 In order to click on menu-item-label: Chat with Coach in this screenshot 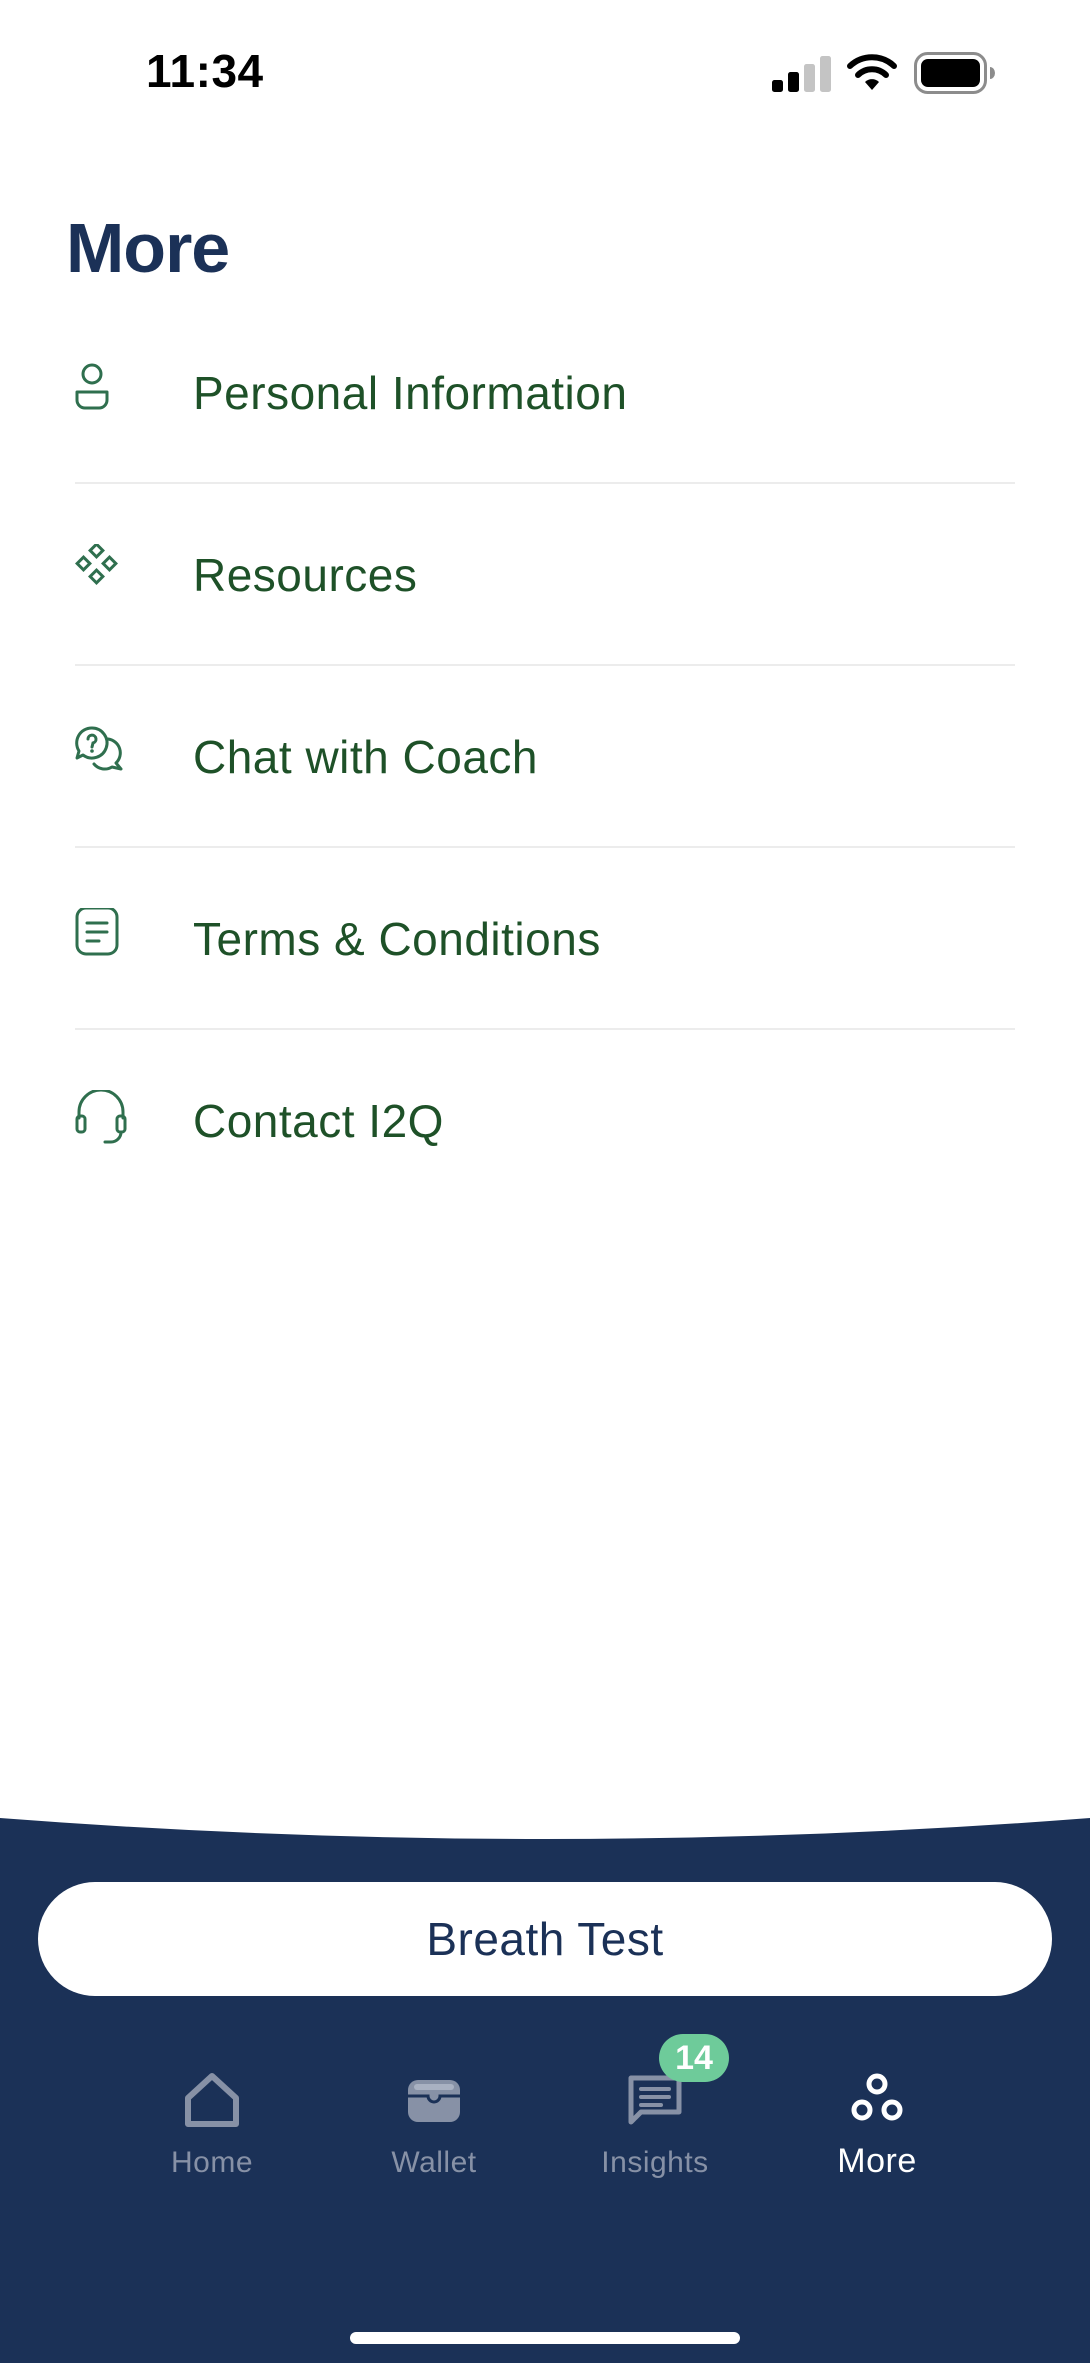, I will do `click(365, 757)`.